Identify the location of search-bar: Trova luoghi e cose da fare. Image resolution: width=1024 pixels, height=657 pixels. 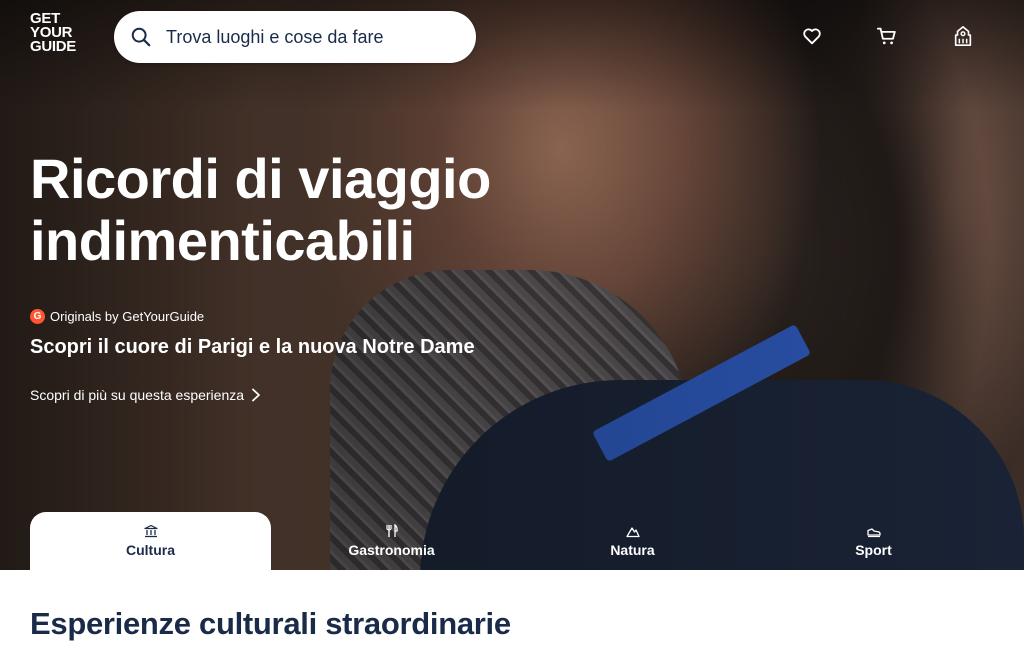
(295, 37).